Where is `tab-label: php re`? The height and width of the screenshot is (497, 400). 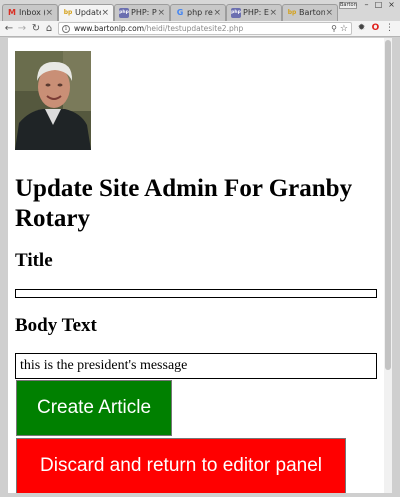 tab-label: php re is located at coordinates (200, 12).